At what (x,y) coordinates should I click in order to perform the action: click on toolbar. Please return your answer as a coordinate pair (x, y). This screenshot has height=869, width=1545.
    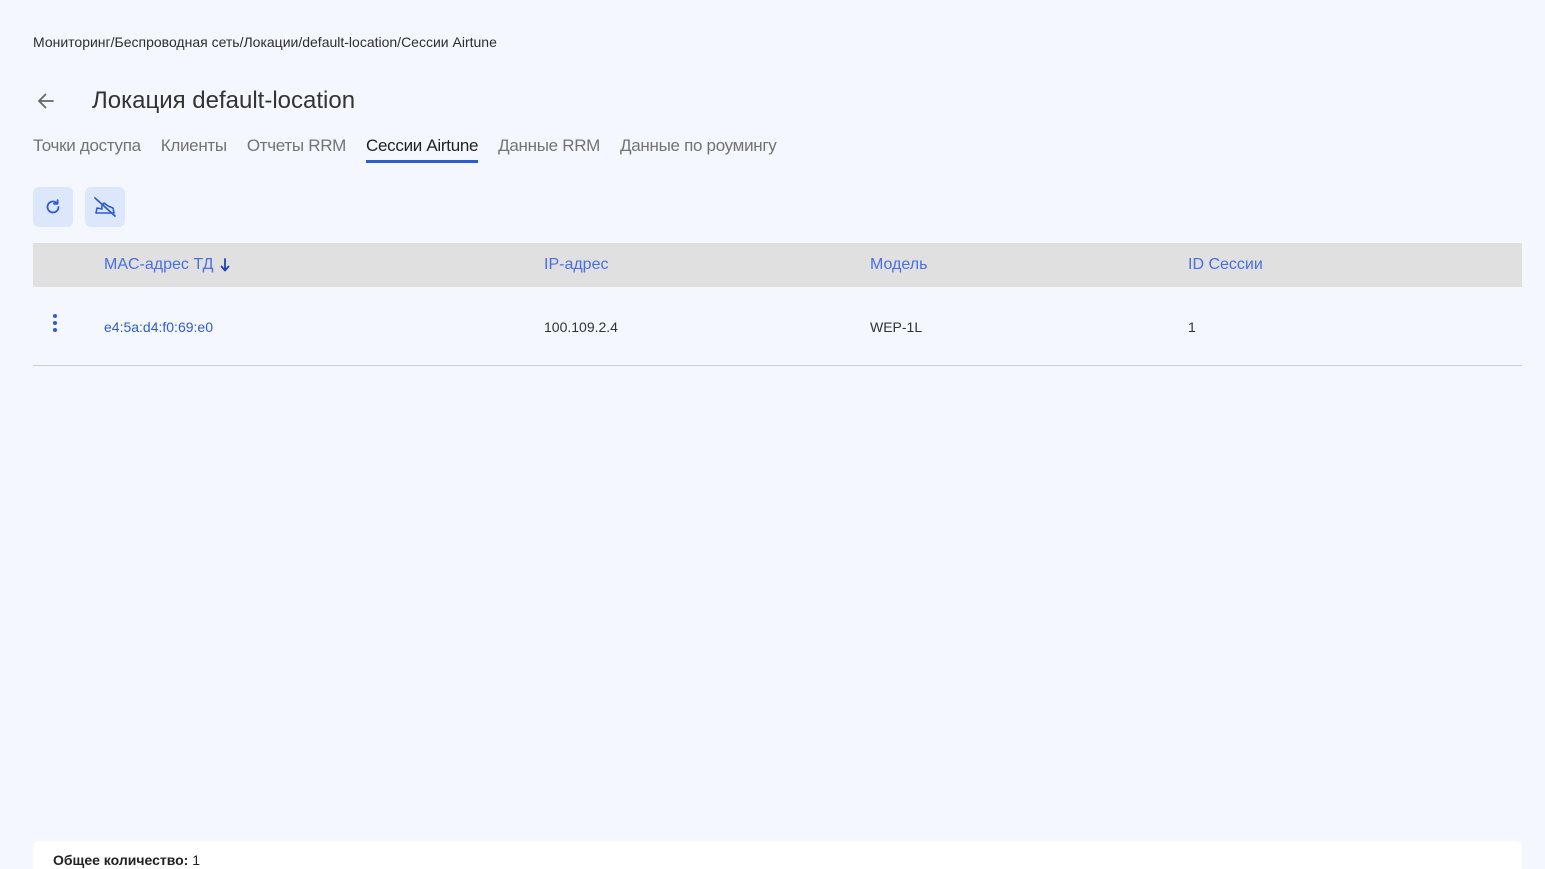
    Looking at the image, I should click on (79, 207).